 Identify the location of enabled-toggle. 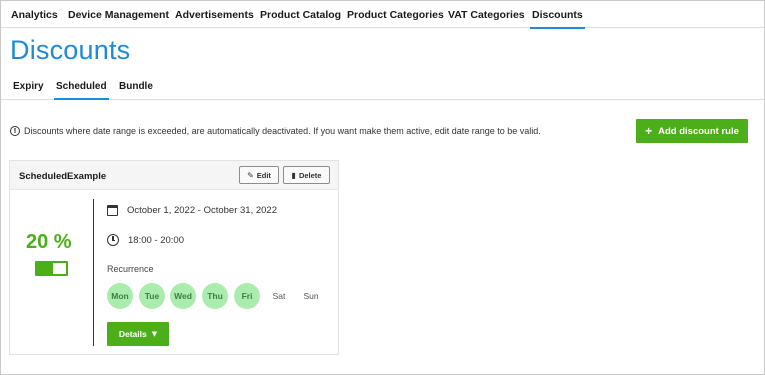
(51, 268).